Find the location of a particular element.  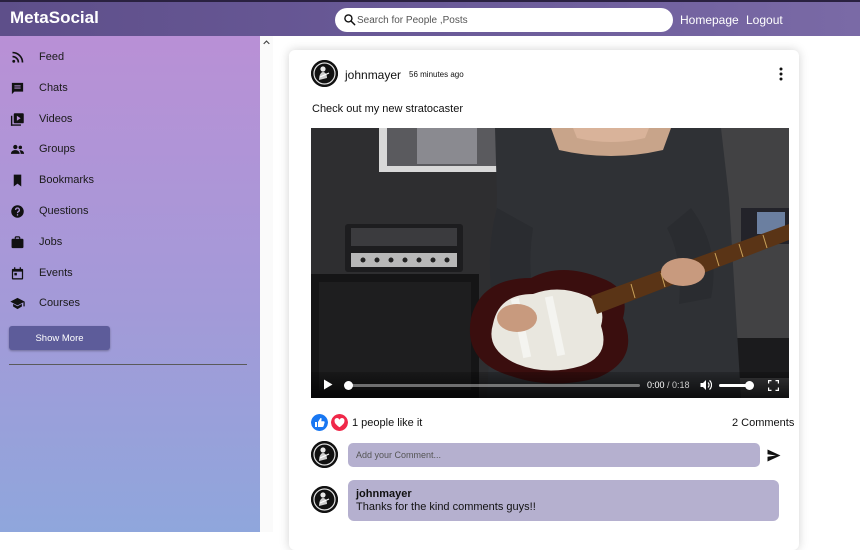

sidebar-item-feed: Feed is located at coordinates (37, 57).